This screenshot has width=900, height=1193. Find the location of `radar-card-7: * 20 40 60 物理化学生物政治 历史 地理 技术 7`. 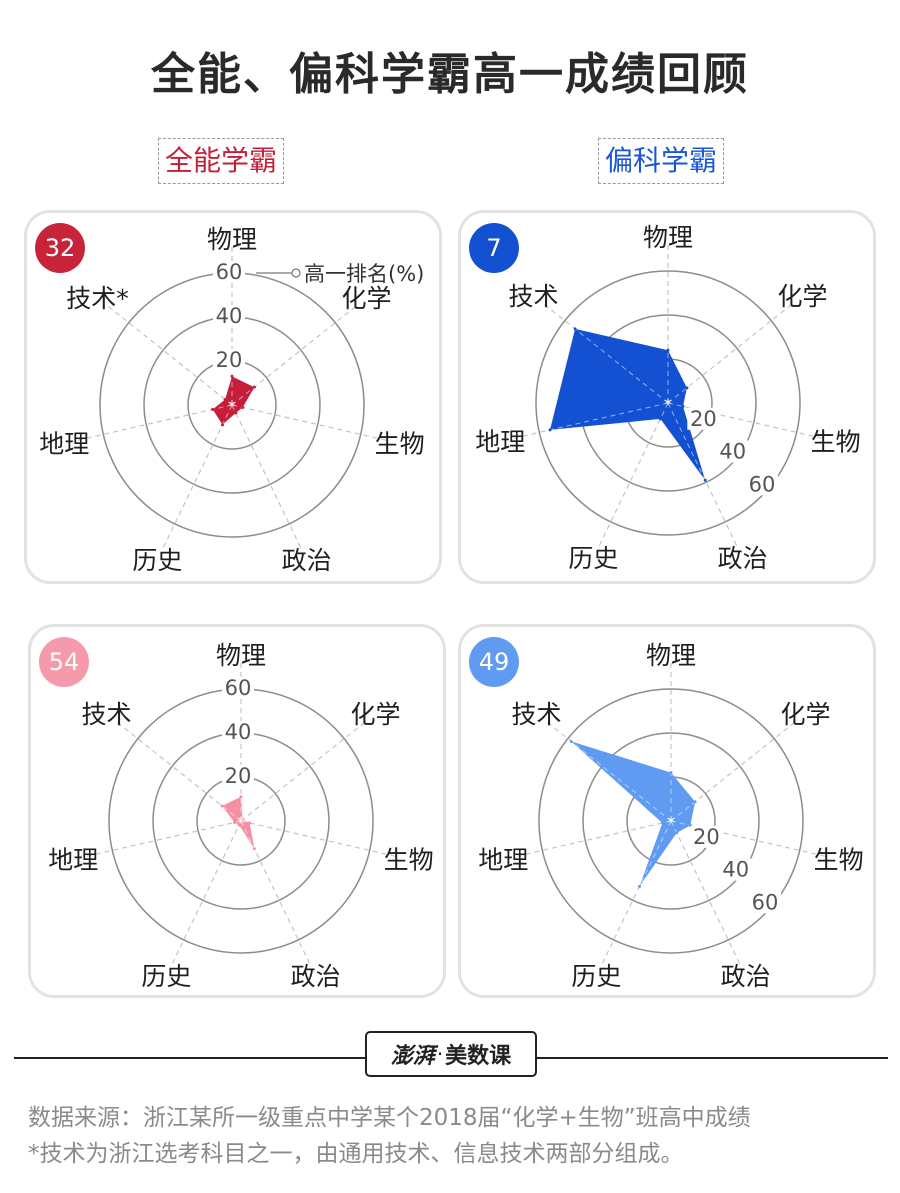

radar-card-7: * 20 40 60 物理化学生物政治 历史 地理 技术 7 is located at coordinates (667, 397).